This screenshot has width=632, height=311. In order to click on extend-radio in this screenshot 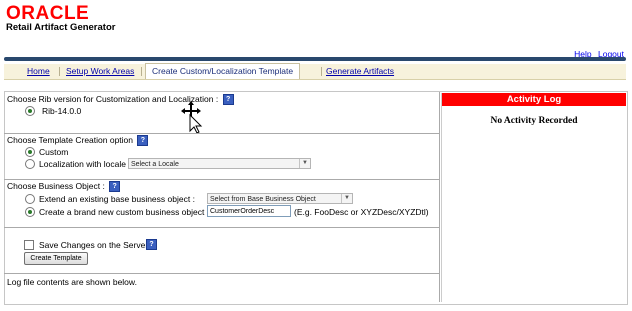, I will do `click(30, 199)`.